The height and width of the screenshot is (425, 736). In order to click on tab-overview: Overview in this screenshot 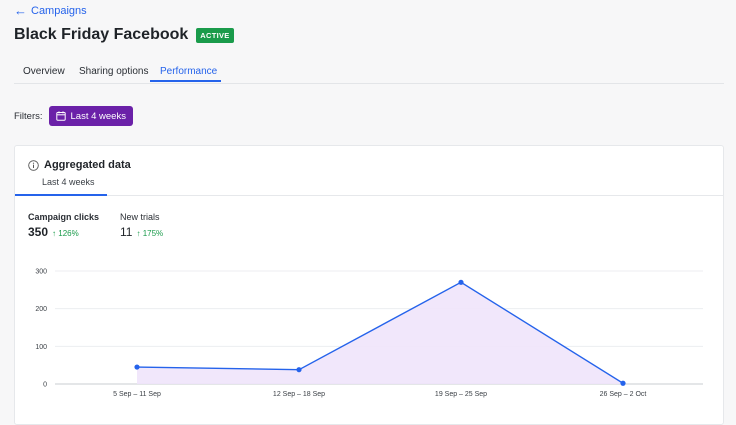, I will do `click(44, 71)`.